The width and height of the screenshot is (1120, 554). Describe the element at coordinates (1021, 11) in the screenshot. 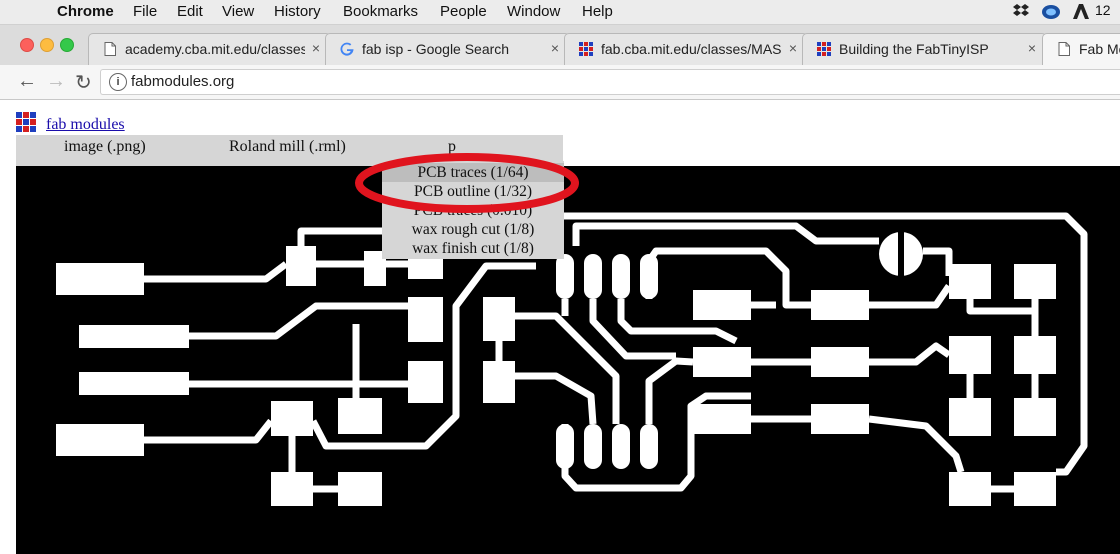

I see `dropbox-icon` at that location.